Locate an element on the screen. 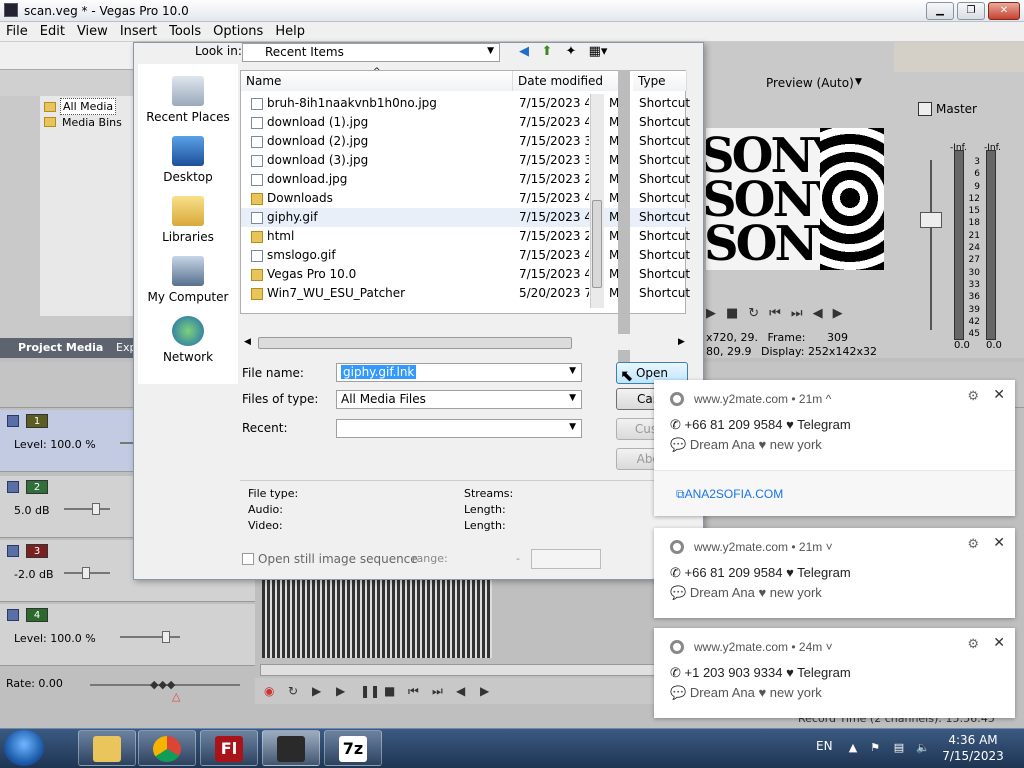 The width and height of the screenshot is (1024, 768). track-number: 2 is located at coordinates (37, 487).